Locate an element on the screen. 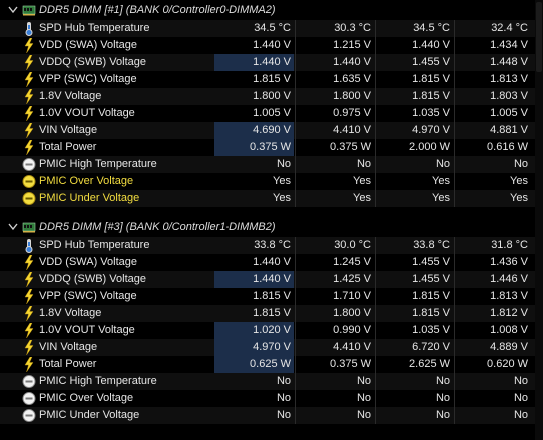 This screenshot has height=440, width=543. current-value: 1.020 V is located at coordinates (254, 330).